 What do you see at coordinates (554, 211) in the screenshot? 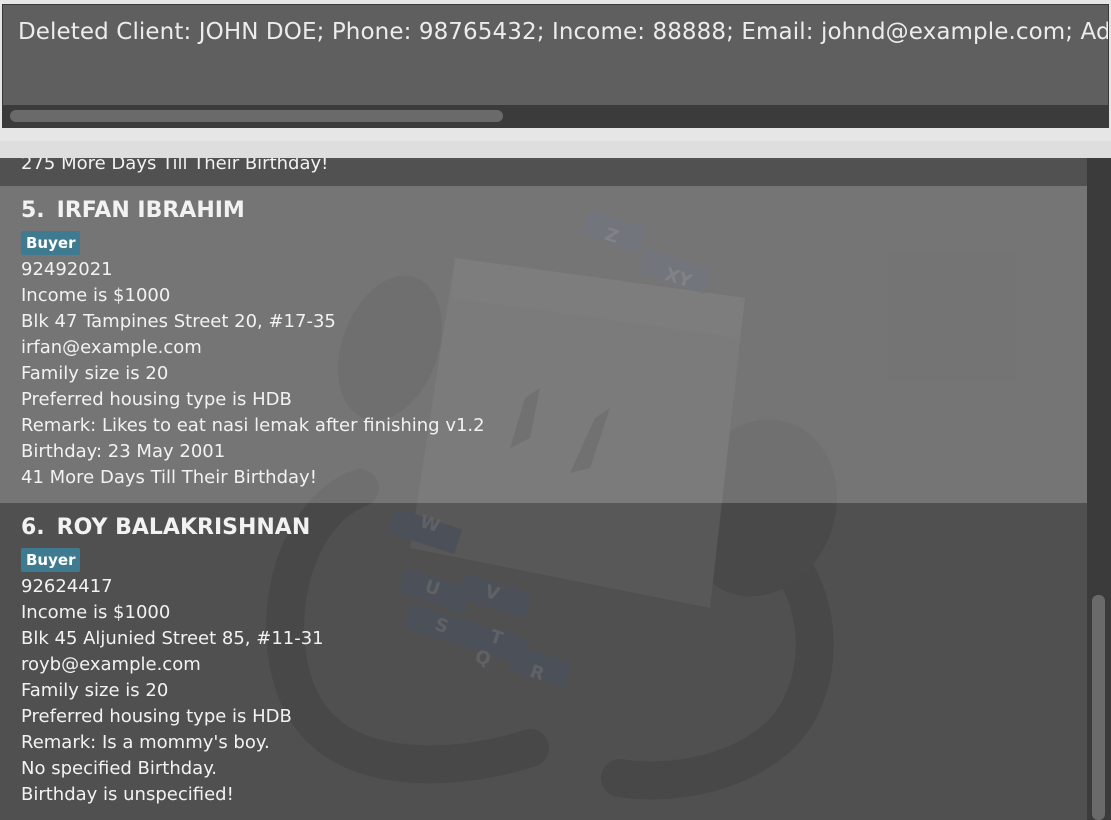
I see `client-name-row: 5. IRFAN IBRAHIM` at bounding box center [554, 211].